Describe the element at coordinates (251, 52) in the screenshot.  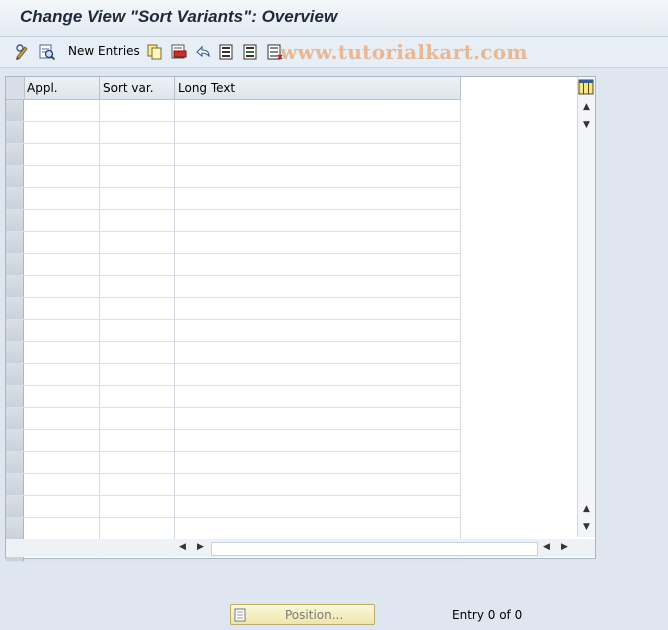
I see `select-block-icon` at that location.